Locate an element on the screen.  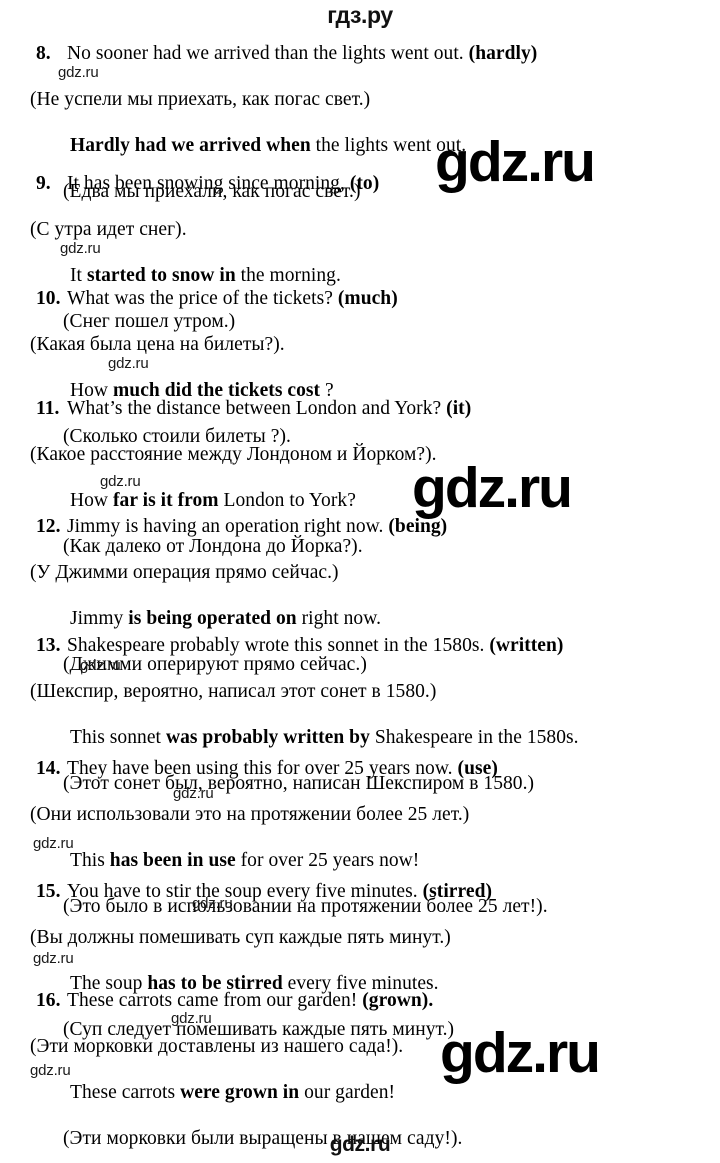
exercise-number: 10. is located at coordinates (48, 298).